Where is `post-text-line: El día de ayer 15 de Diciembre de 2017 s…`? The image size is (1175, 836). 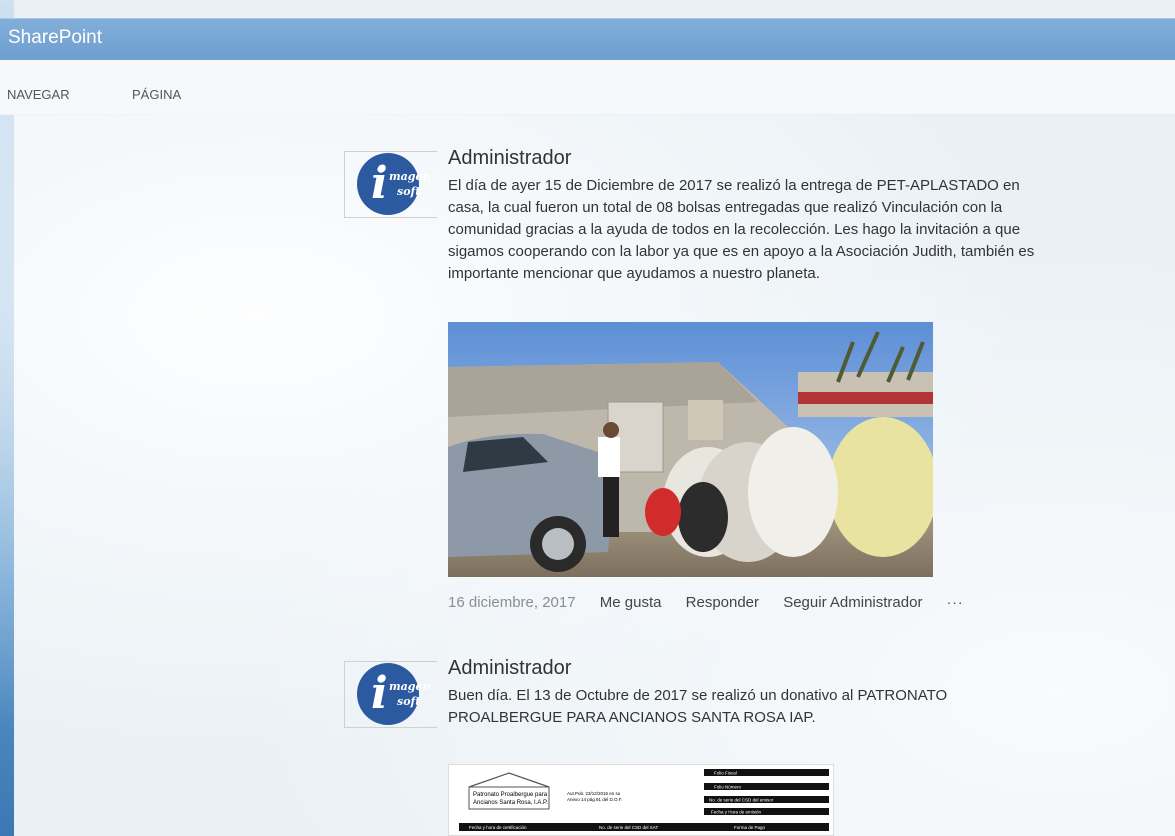
post-text-line: El día de ayer 15 de Diciembre de 2017 s… is located at coordinates (734, 185).